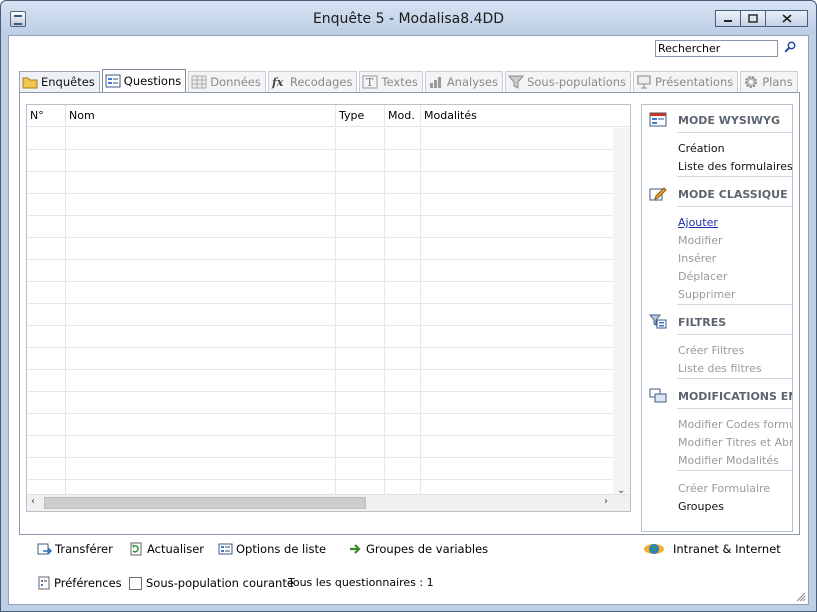  Describe the element at coordinates (720, 368) in the screenshot. I see `sidebar-item-liste-filtres: Liste des filtres` at that location.